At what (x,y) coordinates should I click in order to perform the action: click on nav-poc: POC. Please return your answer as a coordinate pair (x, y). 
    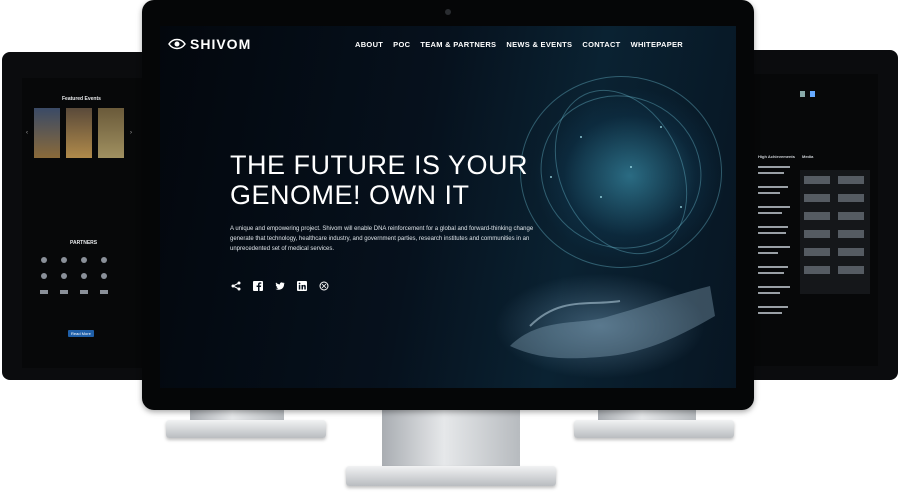
    Looking at the image, I should click on (401, 44).